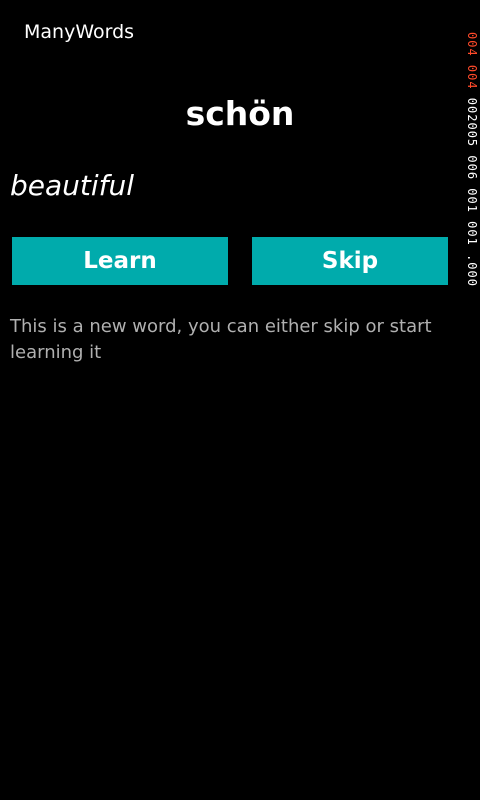 The height and width of the screenshot is (800, 480). I want to click on skip-button: Skip, so click(350, 261).